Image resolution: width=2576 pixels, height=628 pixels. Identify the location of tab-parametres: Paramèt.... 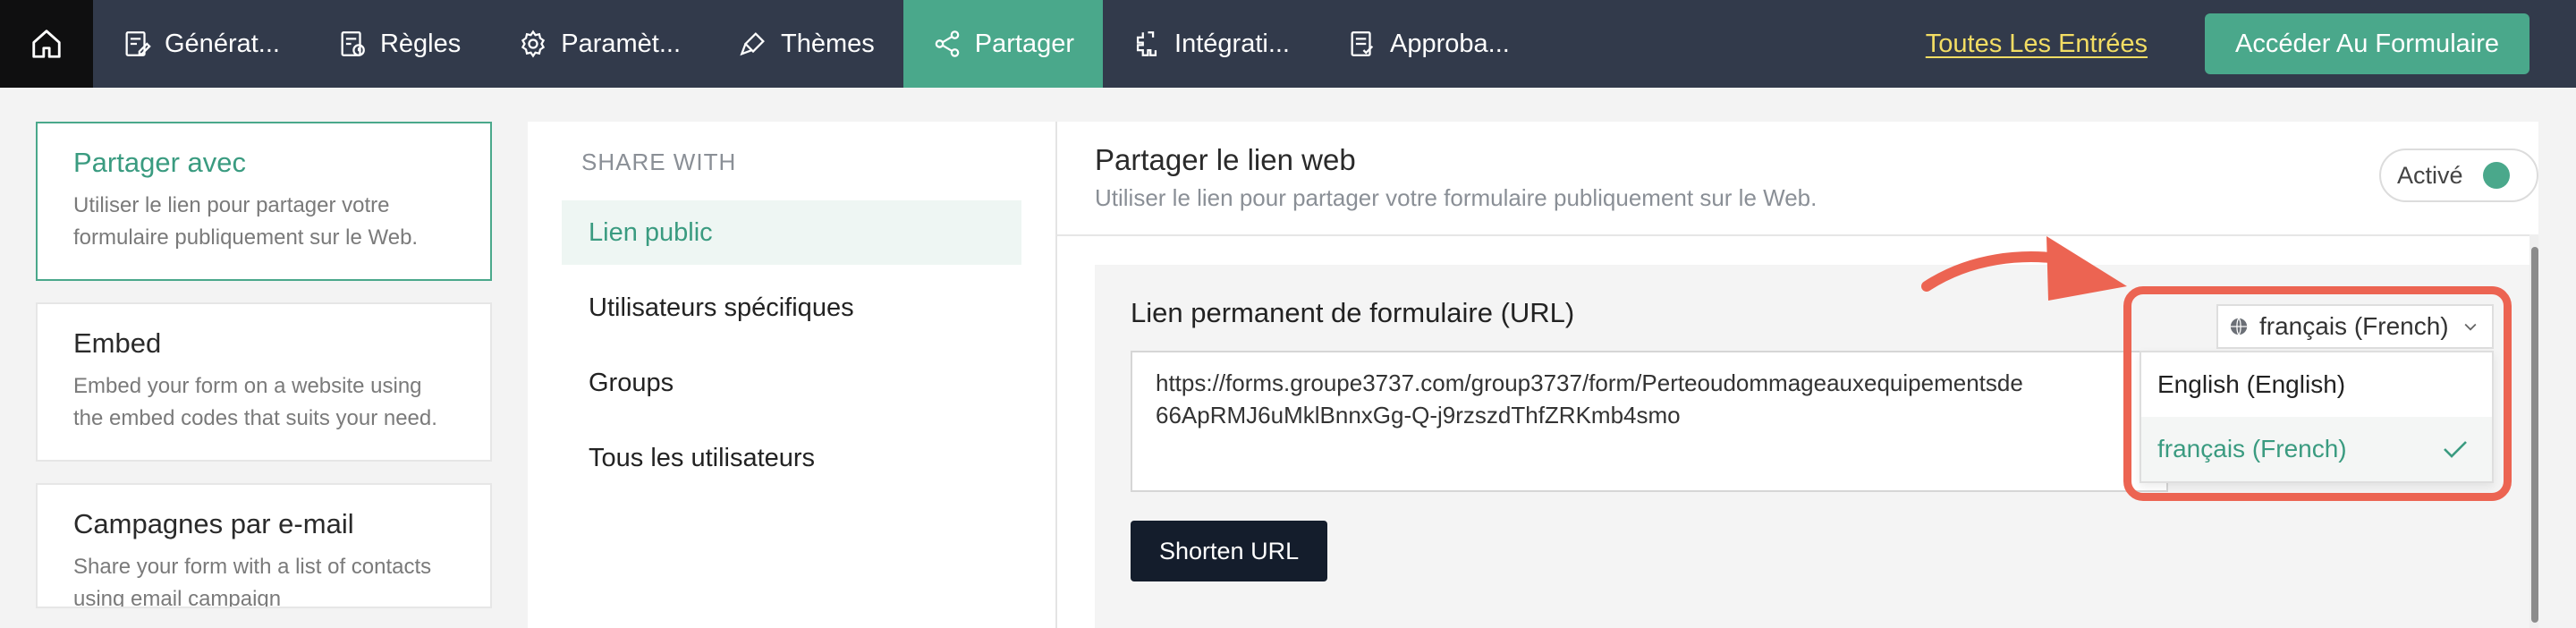
(599, 44).